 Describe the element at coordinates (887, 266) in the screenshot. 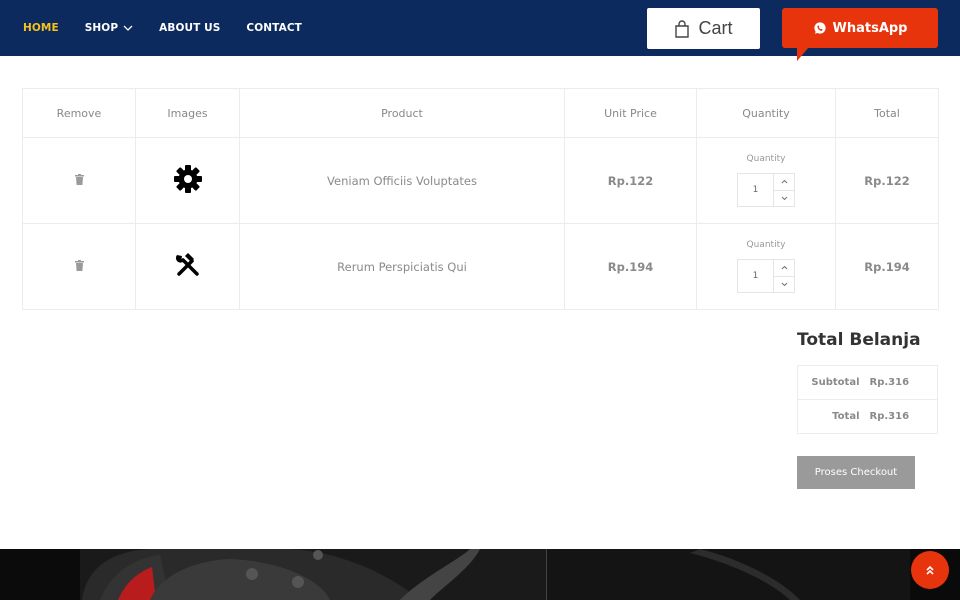

I see `row-total: Rp.194` at that location.